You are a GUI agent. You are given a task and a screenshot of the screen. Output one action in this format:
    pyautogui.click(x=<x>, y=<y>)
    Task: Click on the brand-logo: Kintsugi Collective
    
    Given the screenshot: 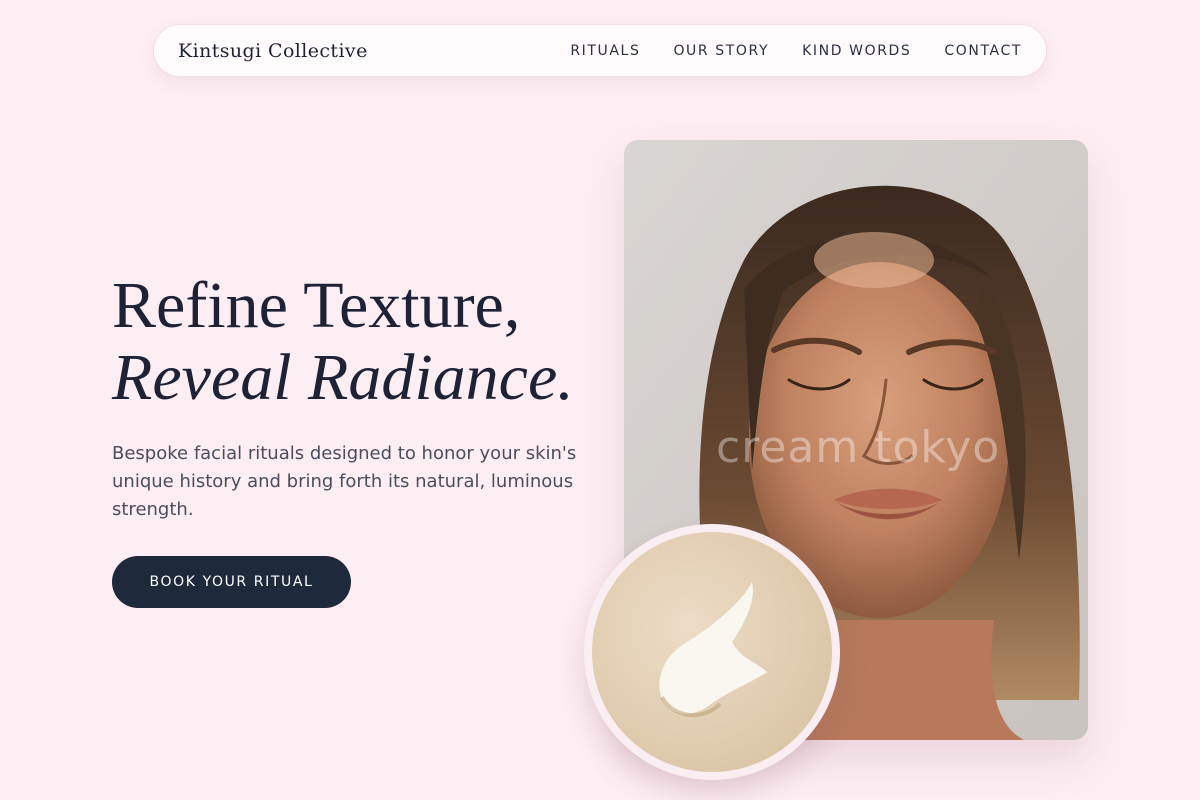 What is the action you would take?
    pyautogui.click(x=273, y=51)
    